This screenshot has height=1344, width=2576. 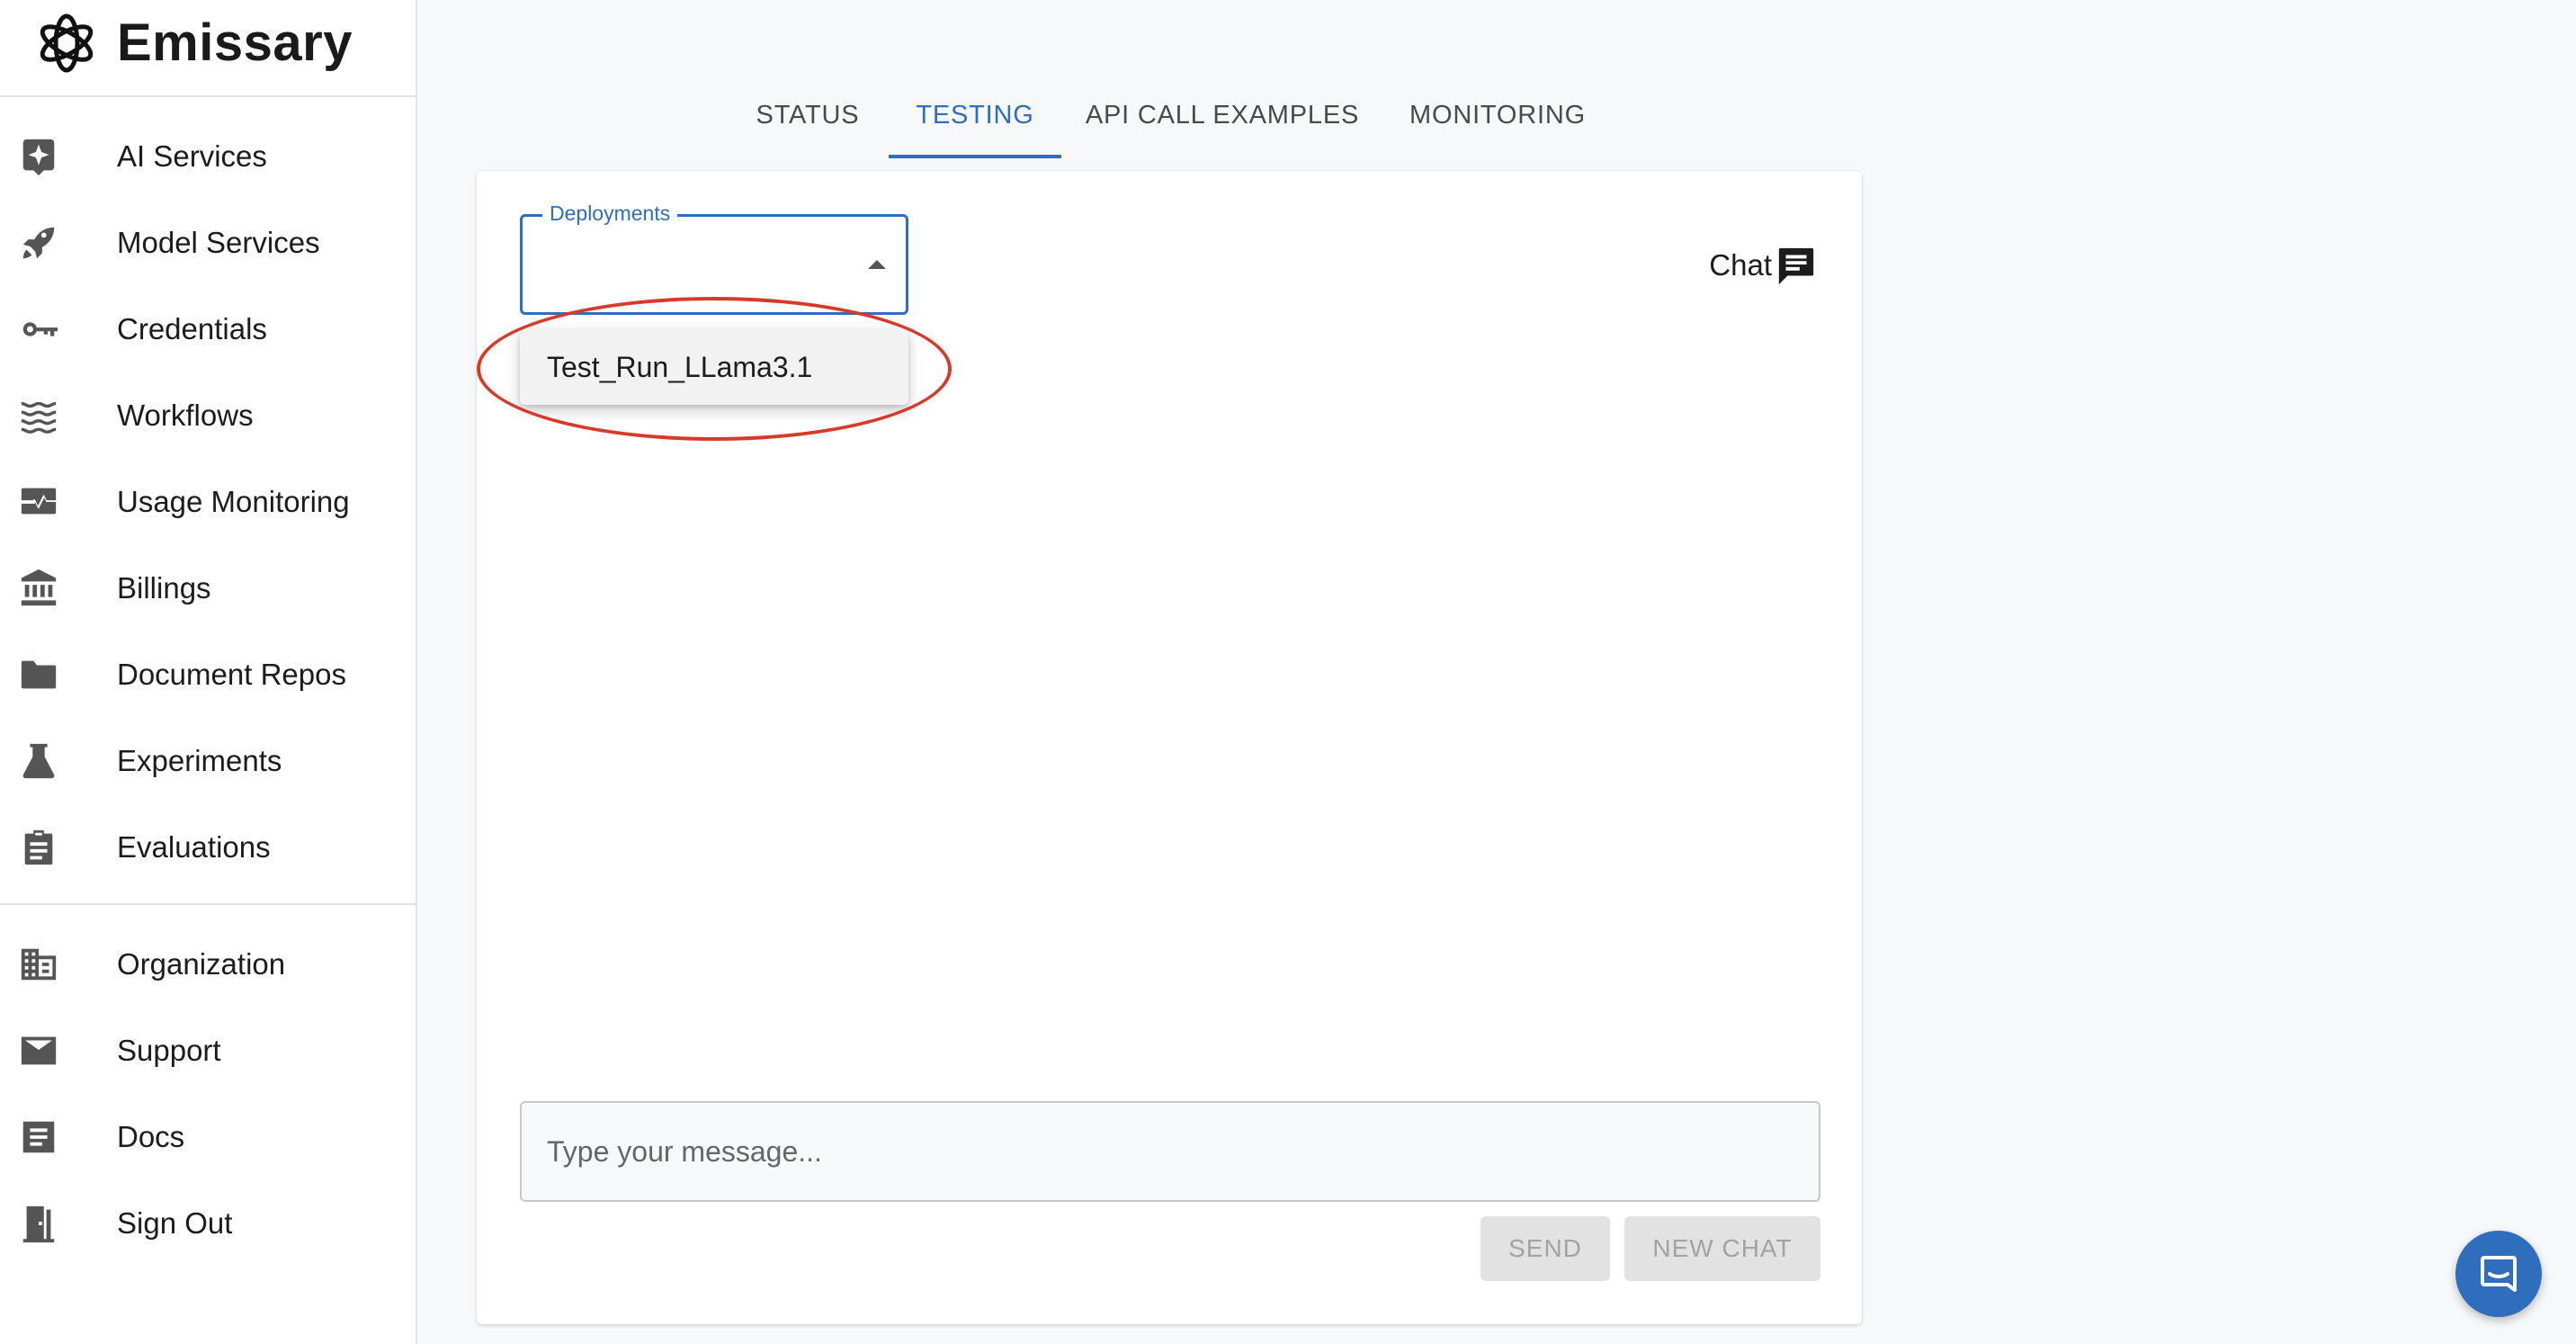 I want to click on chat-icon, so click(x=1796, y=266).